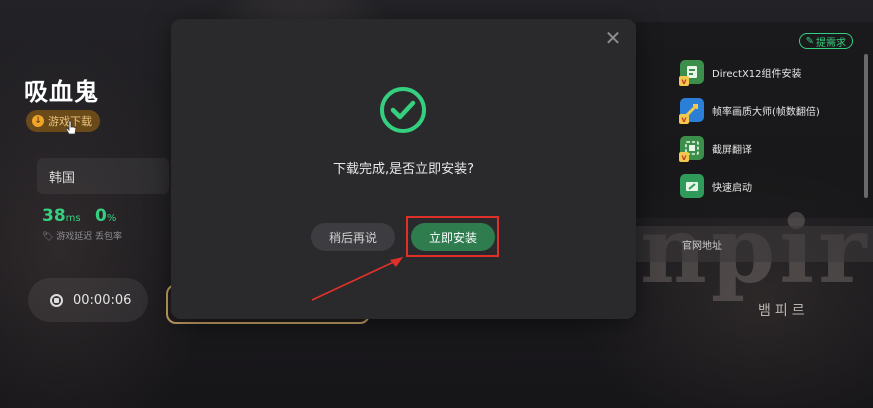 Image resolution: width=873 pixels, height=408 pixels. Describe the element at coordinates (831, 43) in the screenshot. I see `request-feature-label: 提需求` at that location.